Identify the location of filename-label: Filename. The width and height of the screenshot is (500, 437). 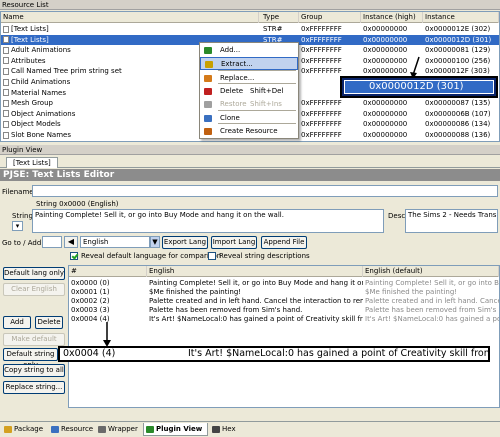
(18, 192).